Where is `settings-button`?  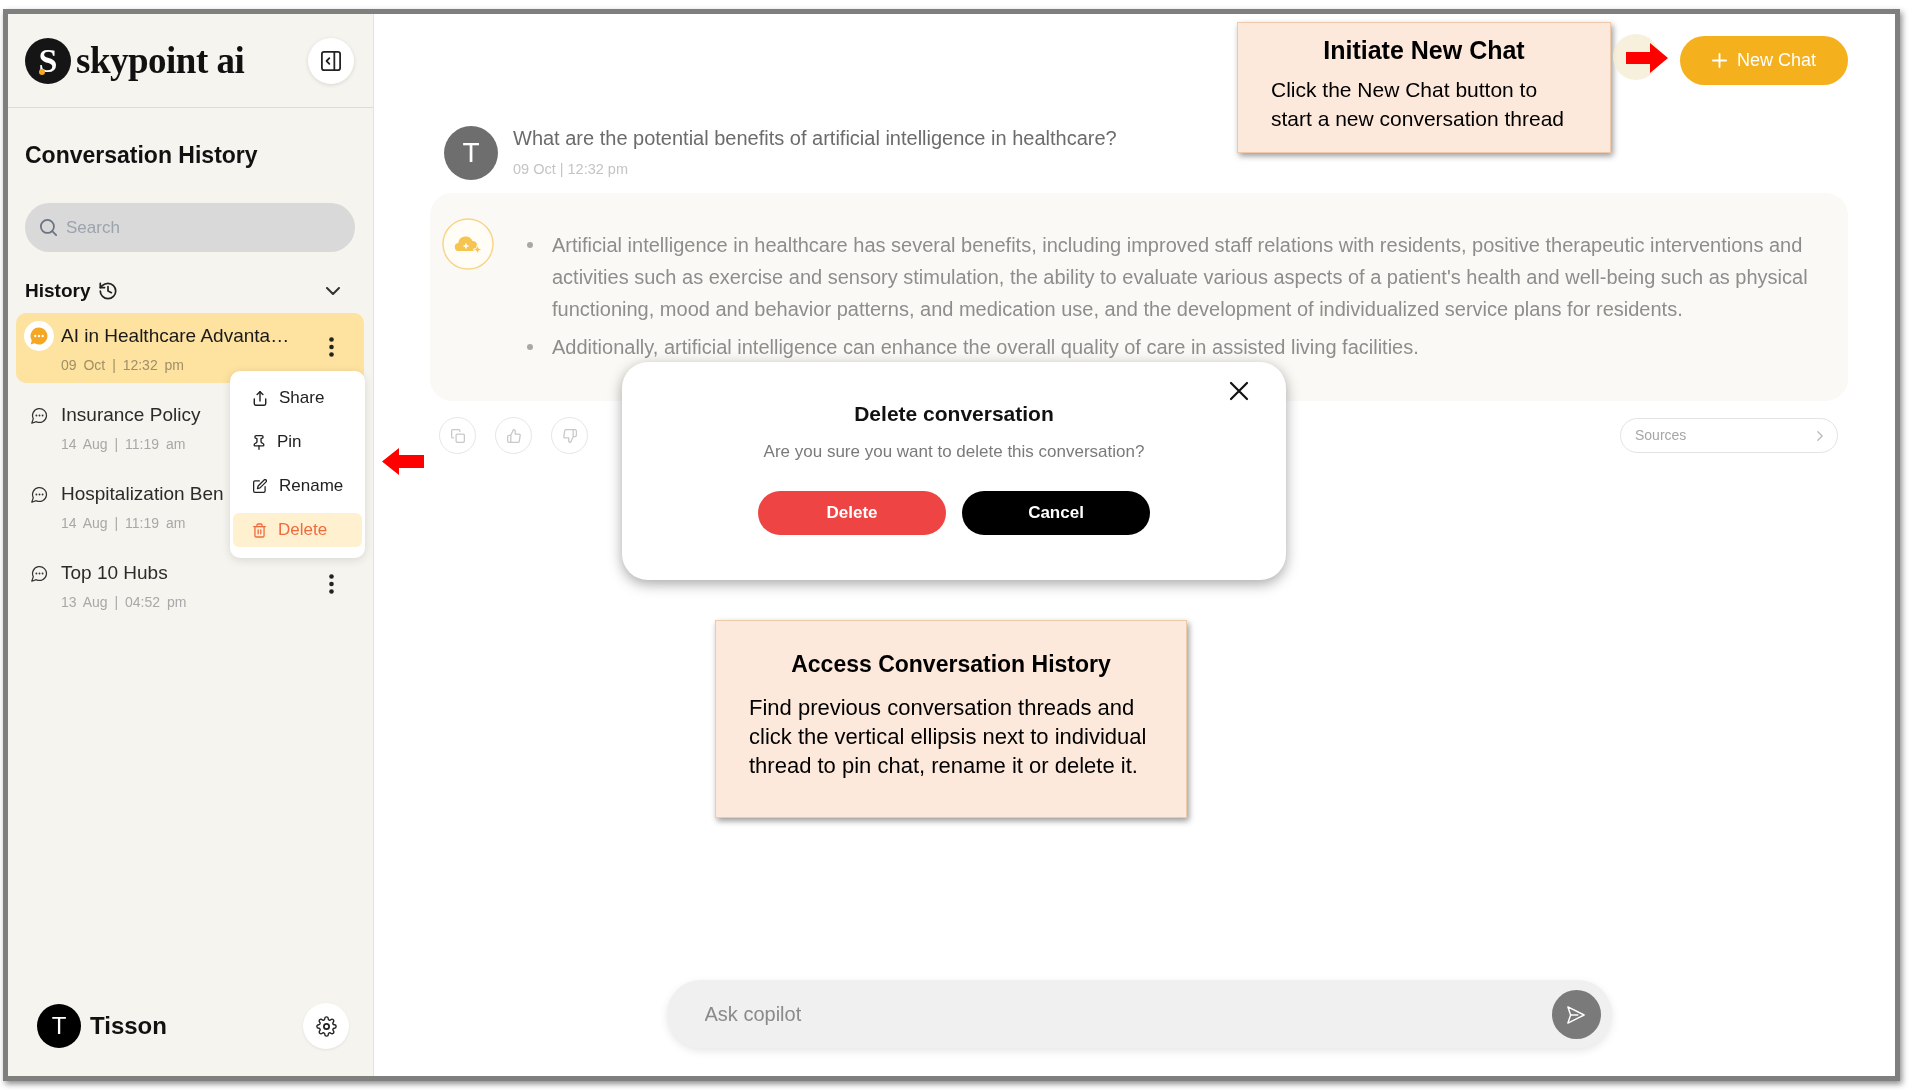 settings-button is located at coordinates (326, 1026).